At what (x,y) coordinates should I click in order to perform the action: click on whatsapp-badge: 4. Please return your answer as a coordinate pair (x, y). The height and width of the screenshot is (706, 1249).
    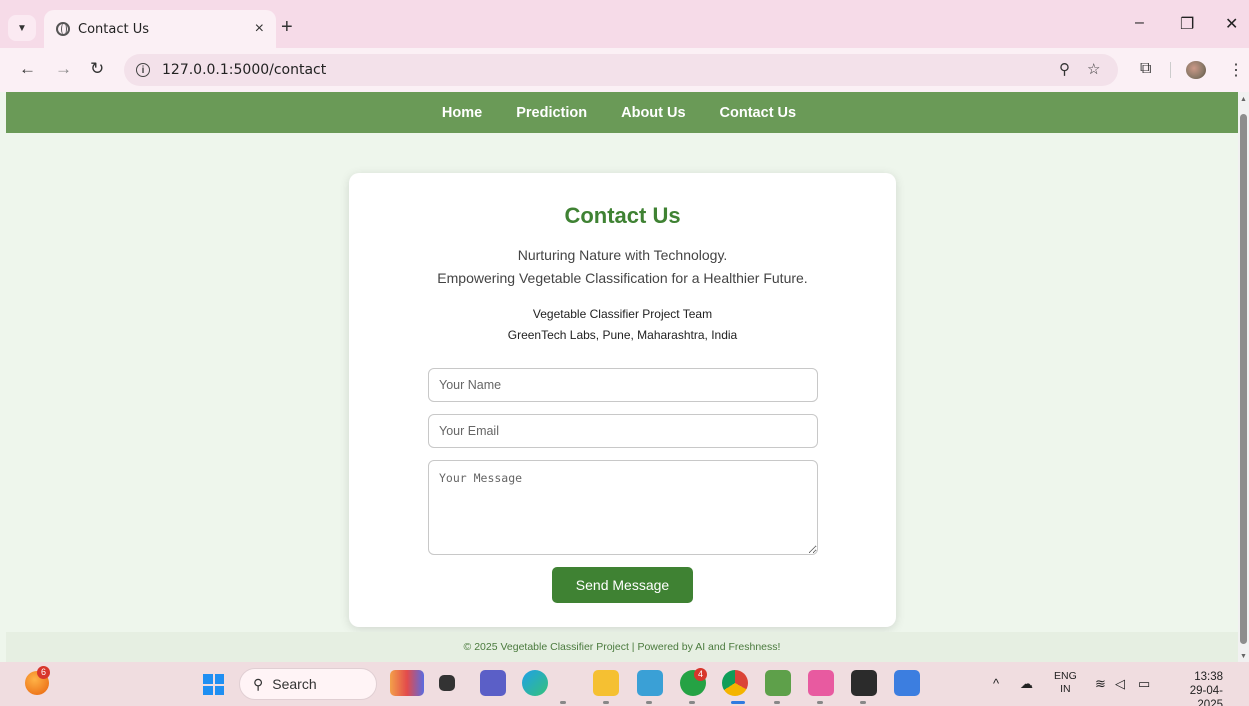
    Looking at the image, I should click on (700, 674).